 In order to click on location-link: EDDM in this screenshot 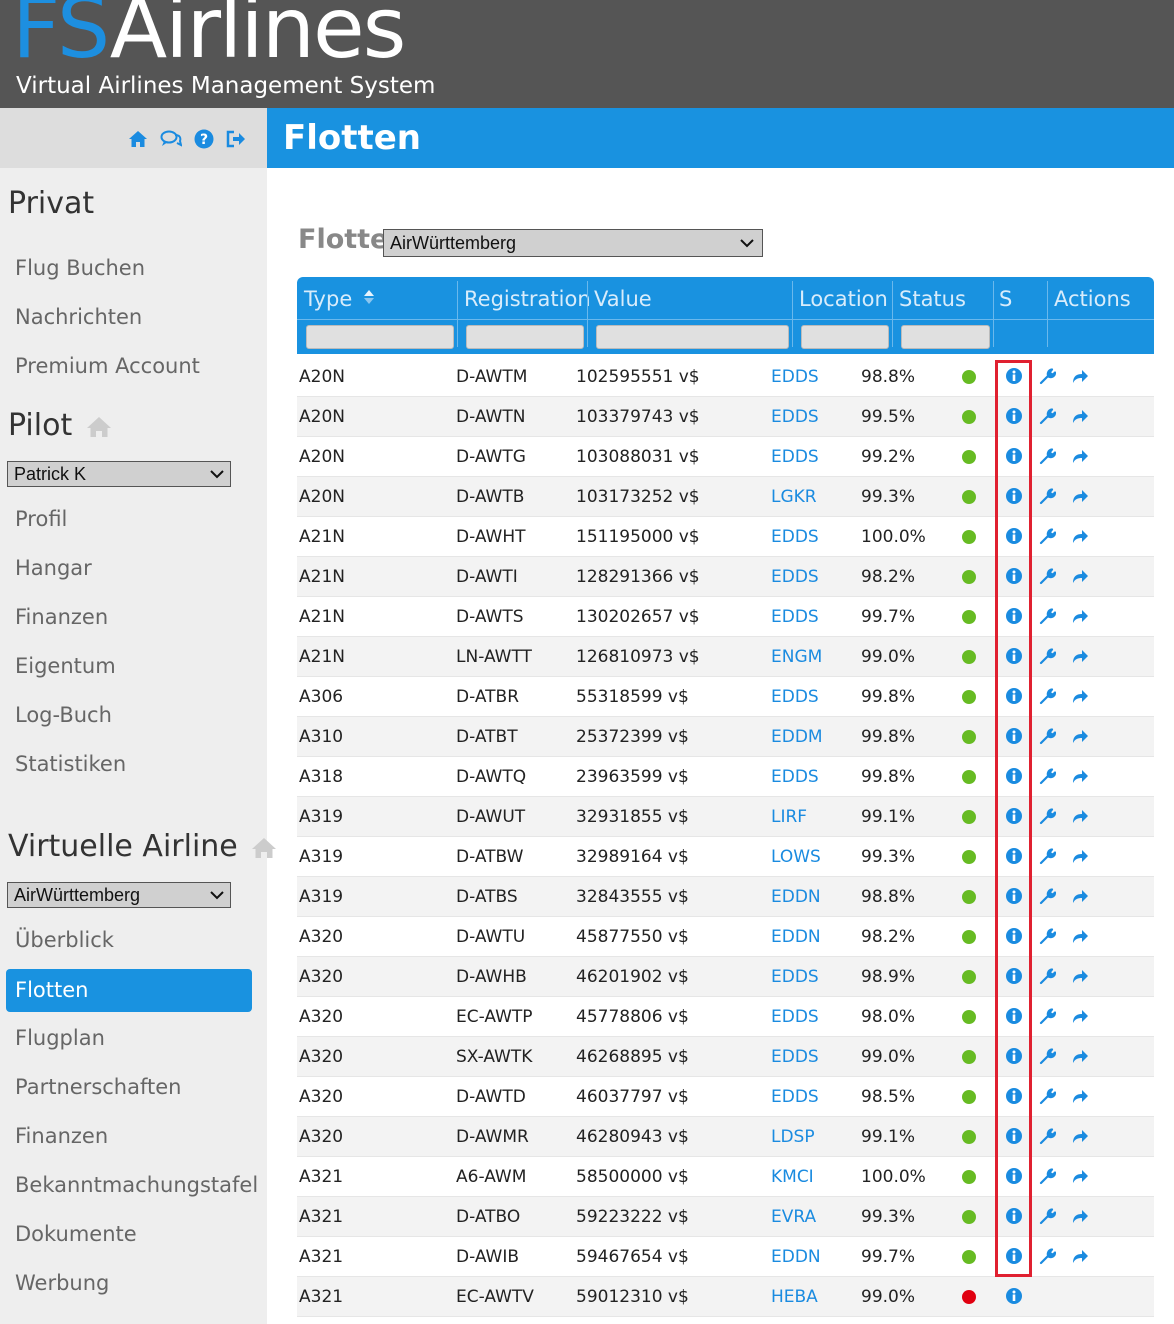, I will do `click(797, 737)`.